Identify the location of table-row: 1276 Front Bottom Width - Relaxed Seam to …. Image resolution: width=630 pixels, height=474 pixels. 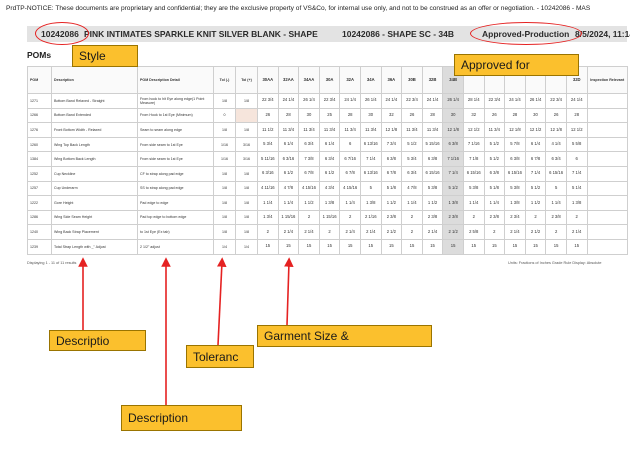
(327, 130).